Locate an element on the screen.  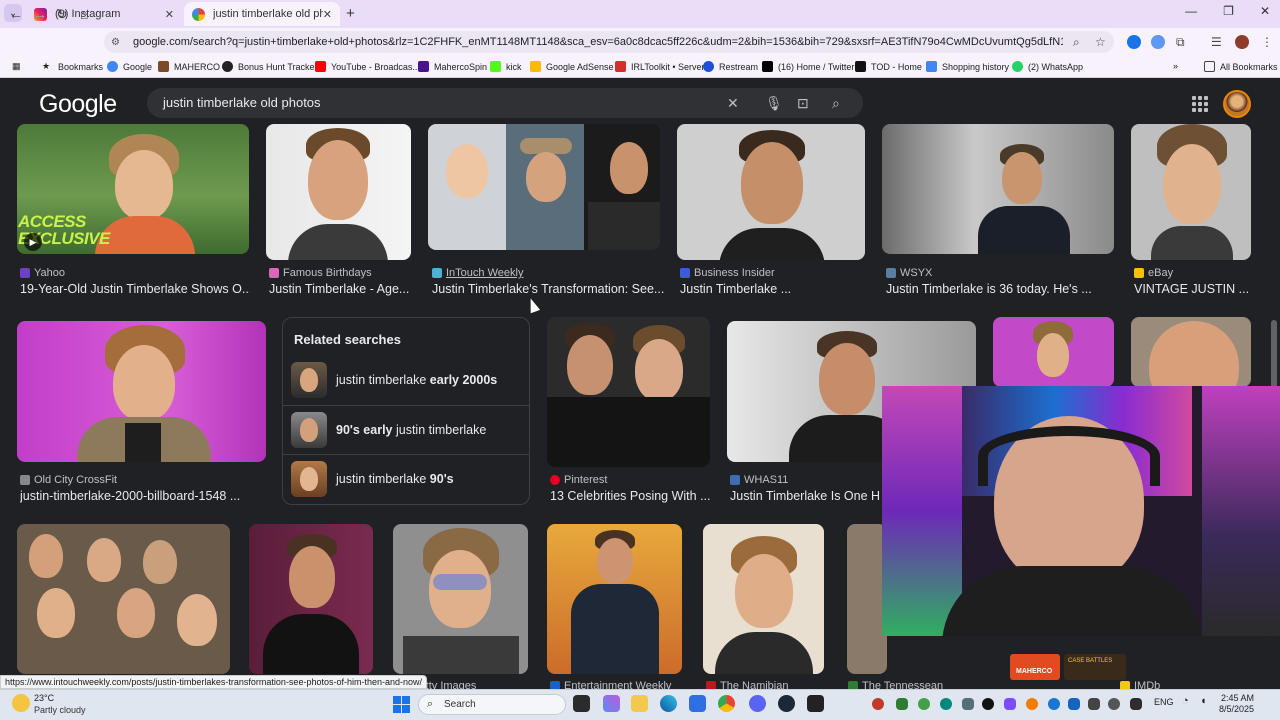
google-apps-icon is located at coordinates (1200, 104).